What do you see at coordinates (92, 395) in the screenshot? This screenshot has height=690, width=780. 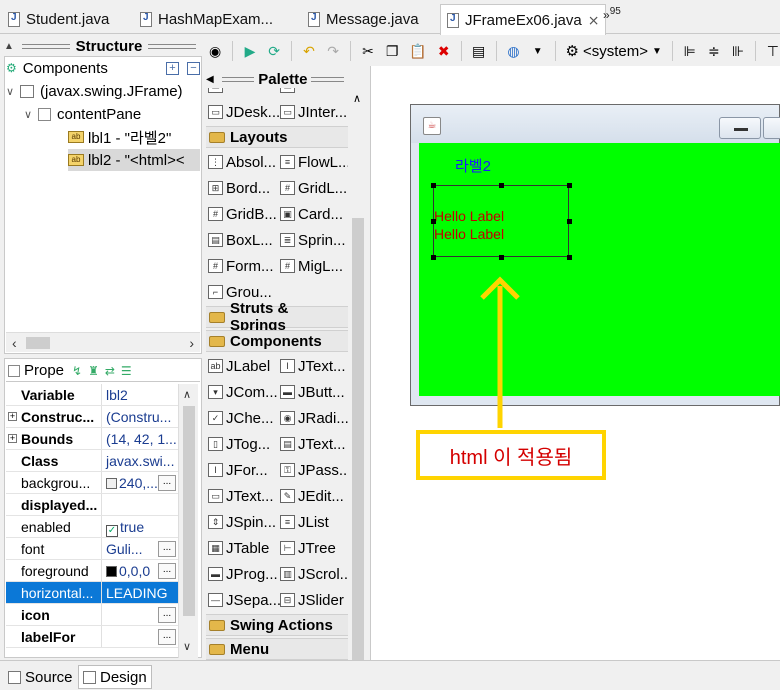 I see `property-row-variable: Variable lbl2` at bounding box center [92, 395].